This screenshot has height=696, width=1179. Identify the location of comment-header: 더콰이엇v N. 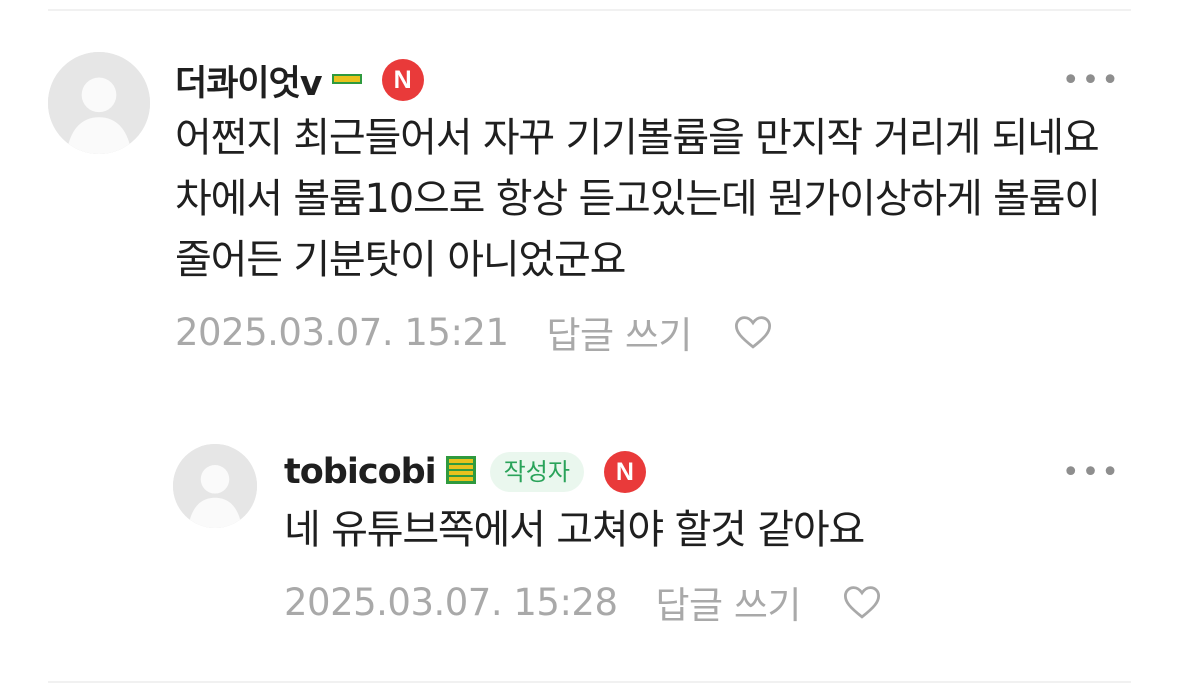
(653, 80).